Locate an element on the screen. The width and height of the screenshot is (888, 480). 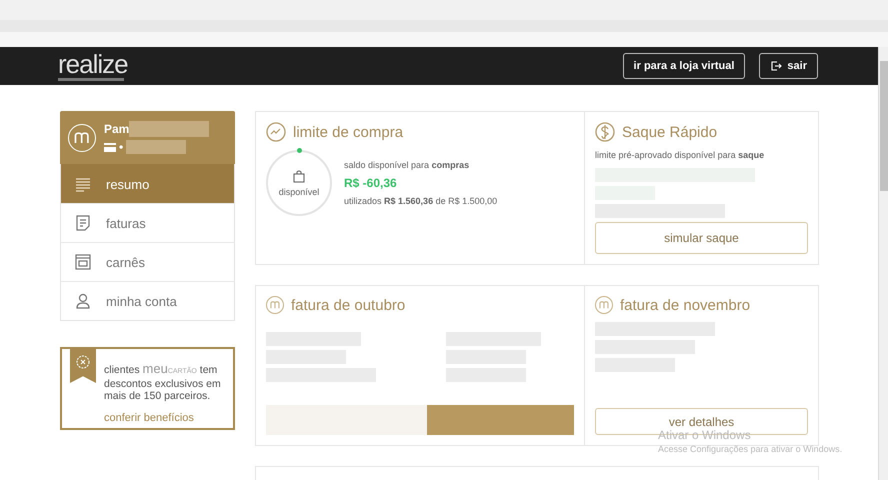
card-icon is located at coordinates (110, 147).